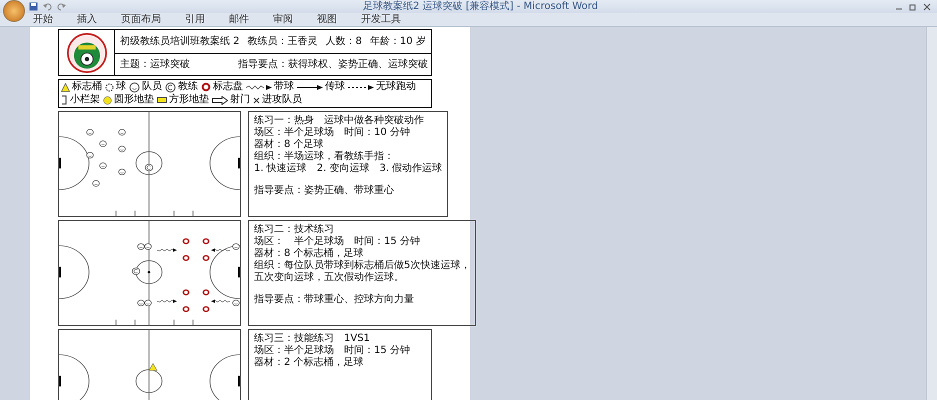 This screenshot has width=937, height=400. I want to click on ribbon-tab: 邮件, so click(239, 20).